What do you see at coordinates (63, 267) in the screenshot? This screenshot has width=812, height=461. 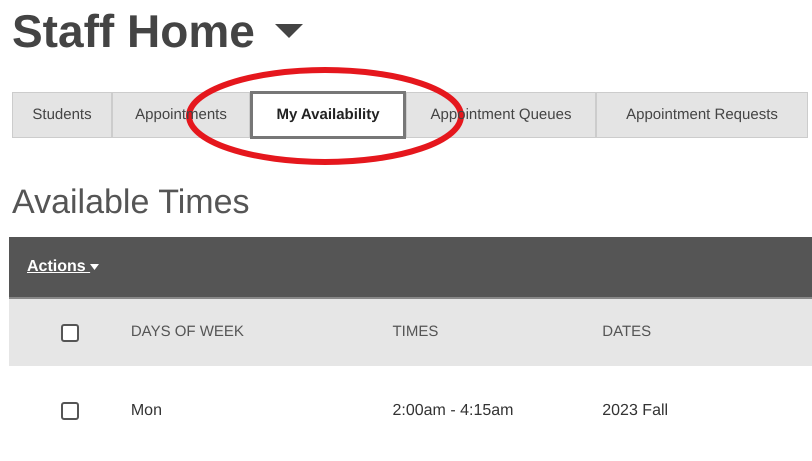 I see `actions-menu: Actions` at bounding box center [63, 267].